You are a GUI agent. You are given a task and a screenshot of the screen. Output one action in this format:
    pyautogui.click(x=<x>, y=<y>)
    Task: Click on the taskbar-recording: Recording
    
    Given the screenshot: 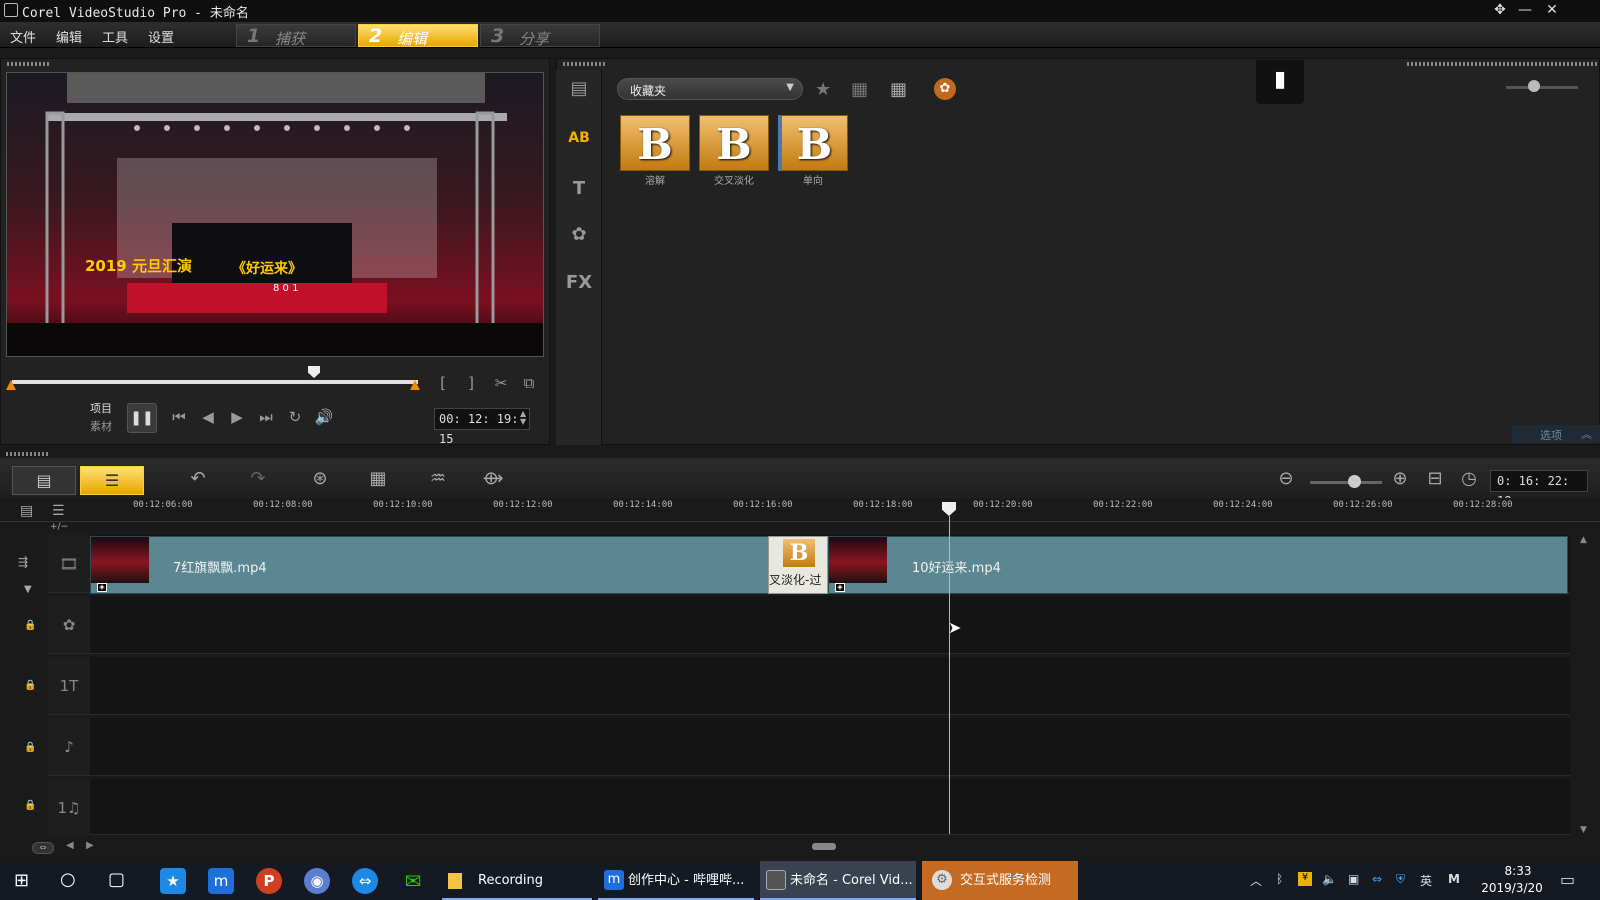 What is the action you would take?
    pyautogui.click(x=517, y=880)
    